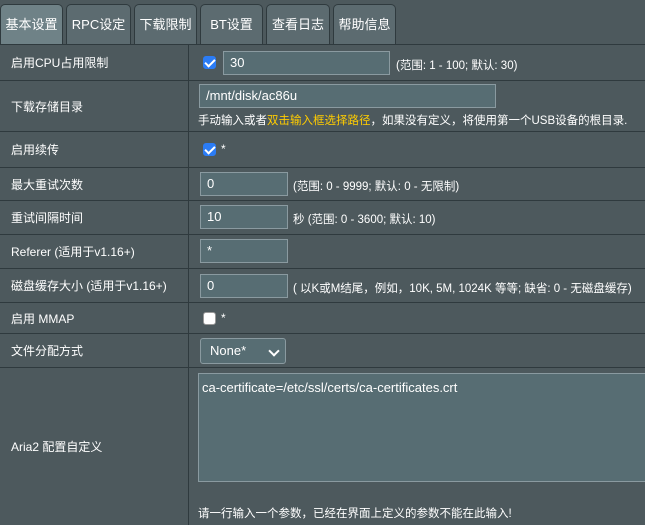 This screenshot has height=525, width=645. Describe the element at coordinates (94, 285) in the screenshot. I see `disk-cache-label: 磁盘缓存大小 (适用于v1.16+)` at that location.